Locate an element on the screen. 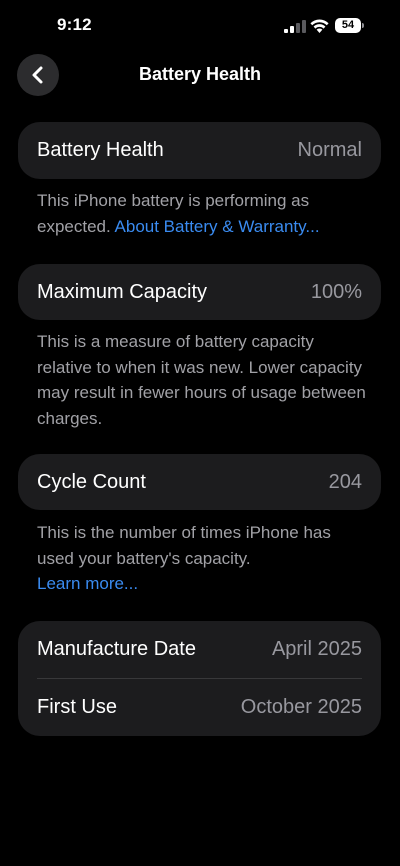 Image resolution: width=400 pixels, height=866 pixels. battery-health-card: Battery Health Normal is located at coordinates (199, 150).